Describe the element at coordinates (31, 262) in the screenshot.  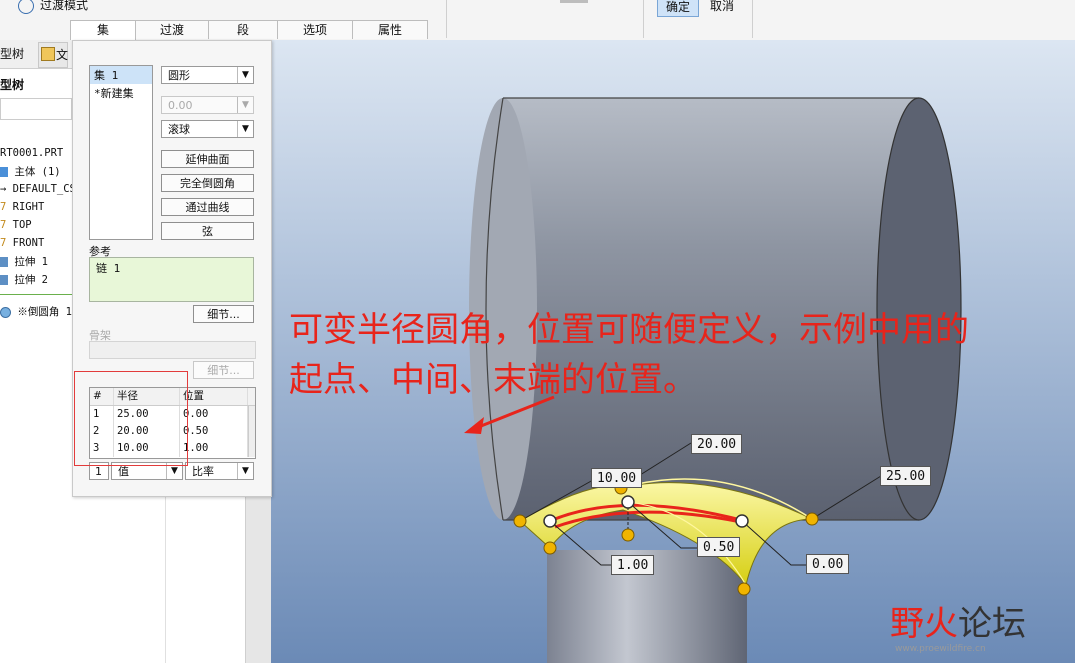
I see `tree-item-label: 拉伸 1` at that location.